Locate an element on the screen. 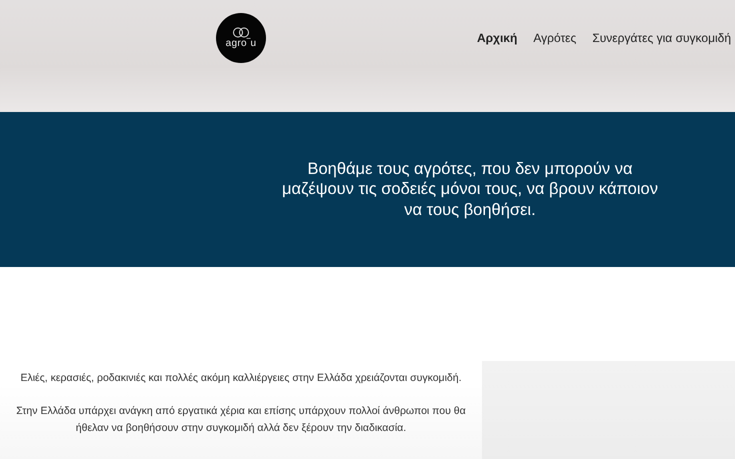 This screenshot has width=735, height=459. hero-text: Βοηθάμε τους αγρότες, που δεν μπορούν να μαζέψουν τις σοδειές μόνοι τους, να βρουν κάποιον να τους βοηθήσει. is located at coordinates (470, 189).